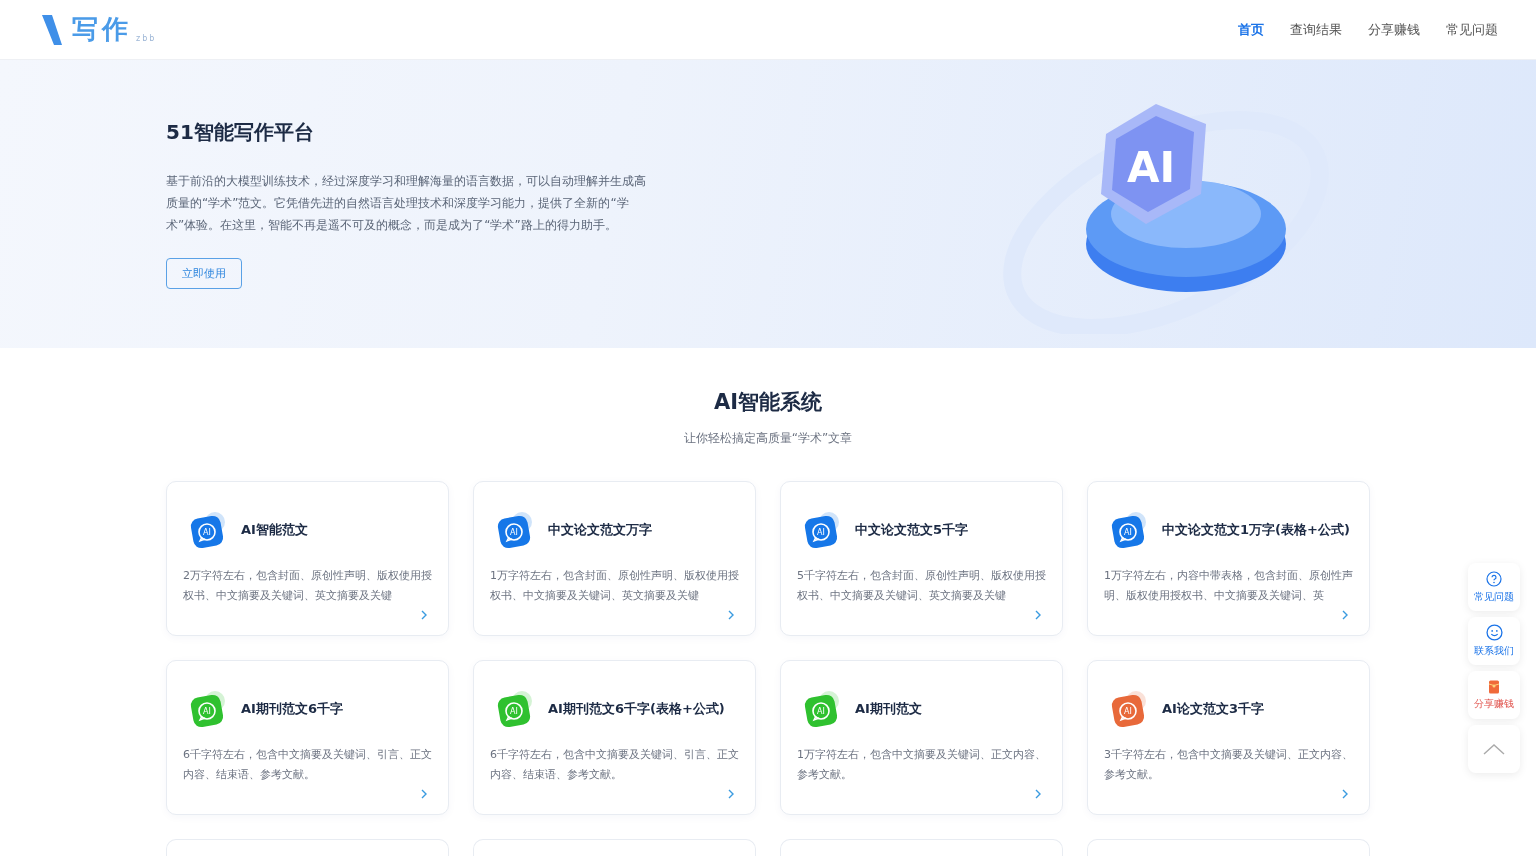  What do you see at coordinates (1251, 29) in the screenshot?
I see `nav-link: 首页` at bounding box center [1251, 29].